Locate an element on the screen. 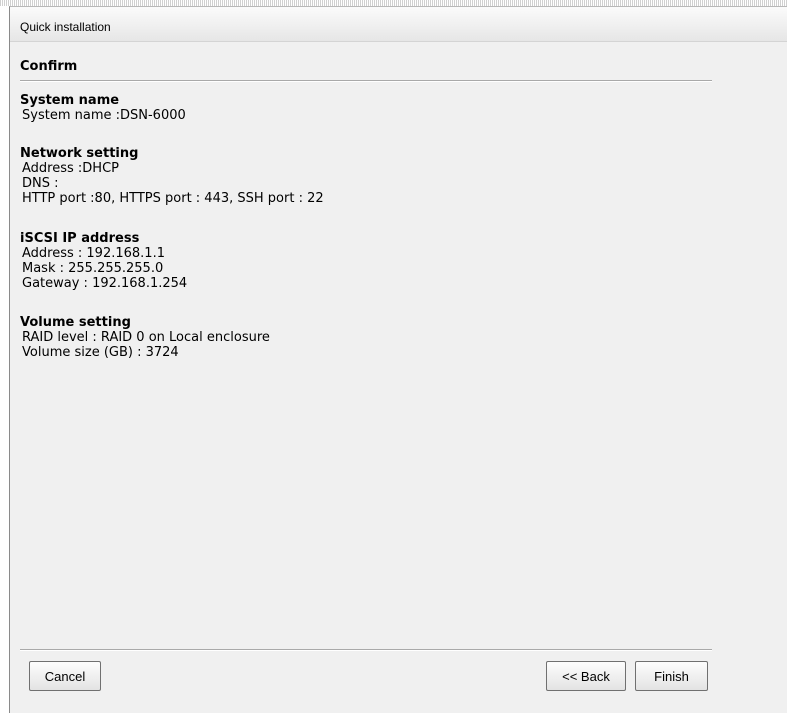 The width and height of the screenshot is (788, 714). iscsi-gateway: Gateway : 192.168.1.254 is located at coordinates (105, 283).